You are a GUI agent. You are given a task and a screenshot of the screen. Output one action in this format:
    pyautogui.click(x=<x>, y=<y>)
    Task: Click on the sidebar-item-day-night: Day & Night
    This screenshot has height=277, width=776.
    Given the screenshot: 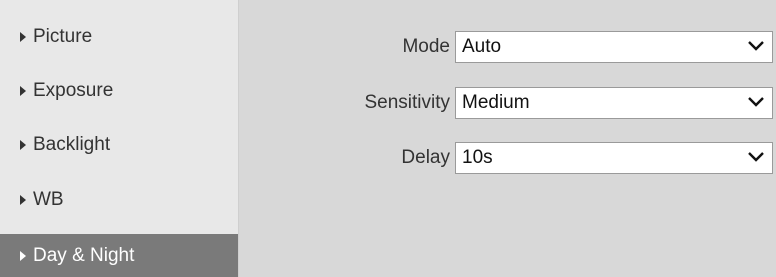 What is the action you would take?
    pyautogui.click(x=119, y=255)
    